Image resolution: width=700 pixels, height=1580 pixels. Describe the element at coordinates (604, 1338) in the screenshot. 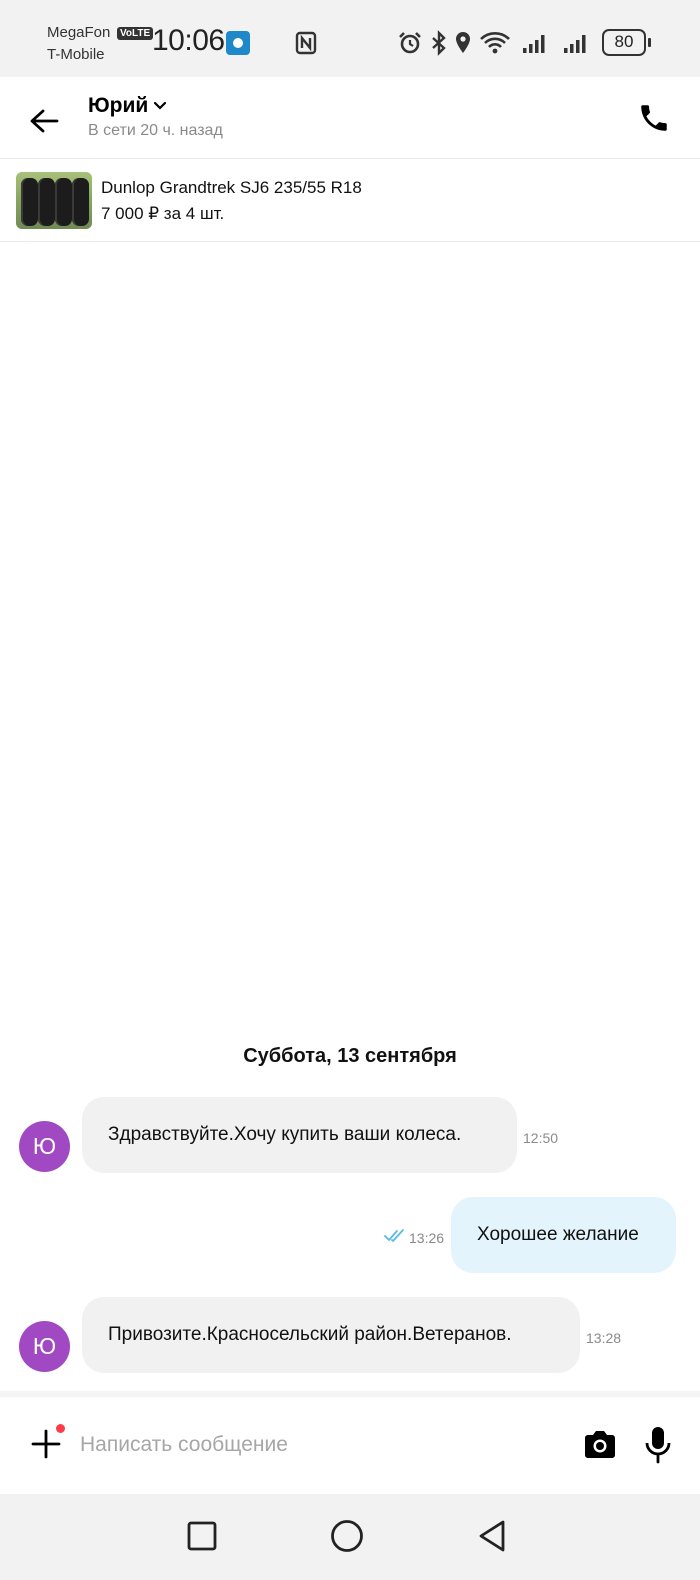

I see `message-time: 13:28` at that location.